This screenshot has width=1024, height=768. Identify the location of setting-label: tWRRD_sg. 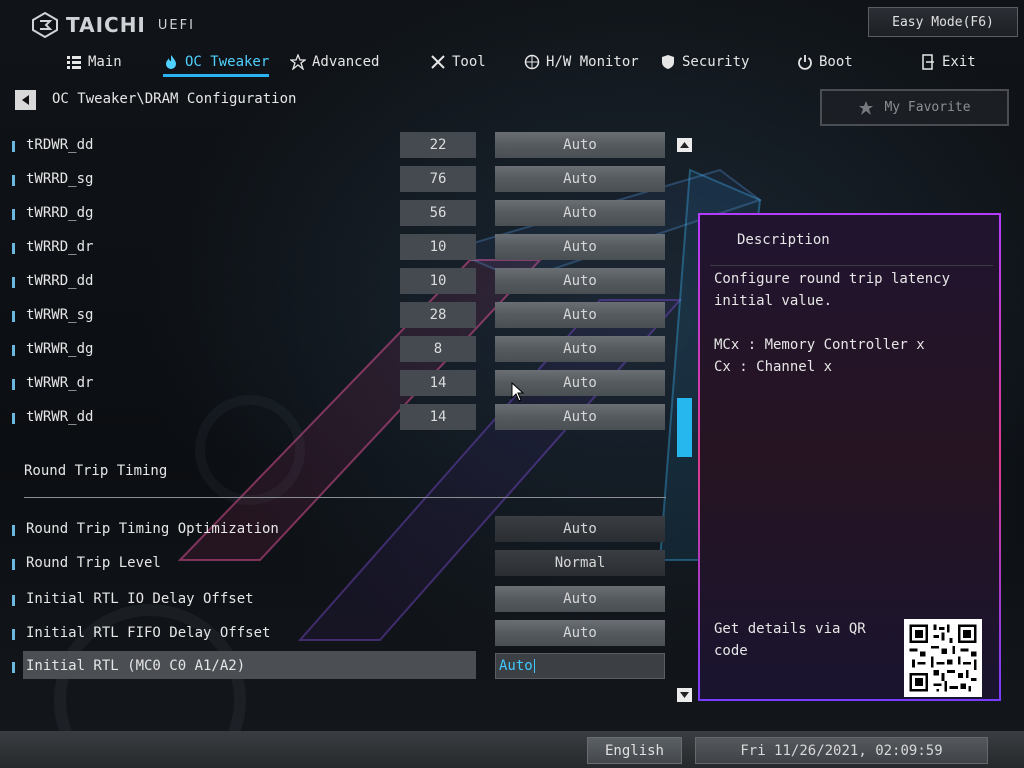
(60, 179).